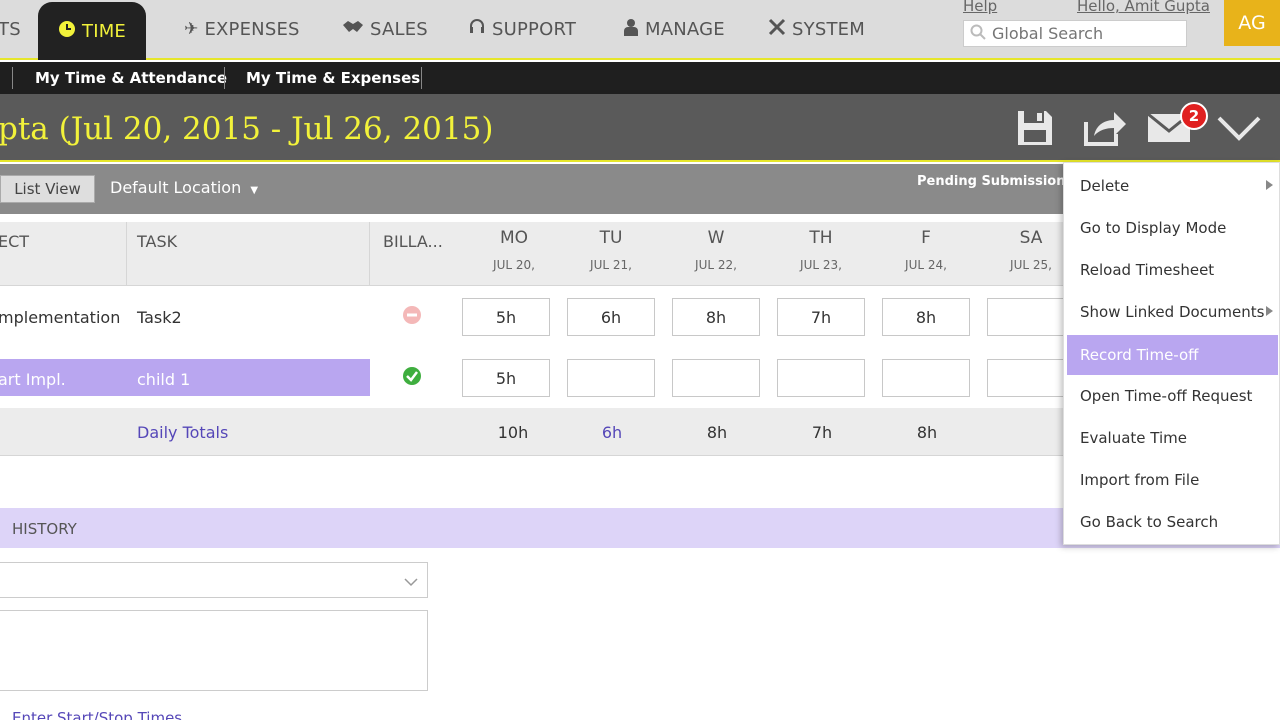  I want to click on title-bar: pta (Jul 20, 2015 - Jul 26, 2015), so click(640, 128).